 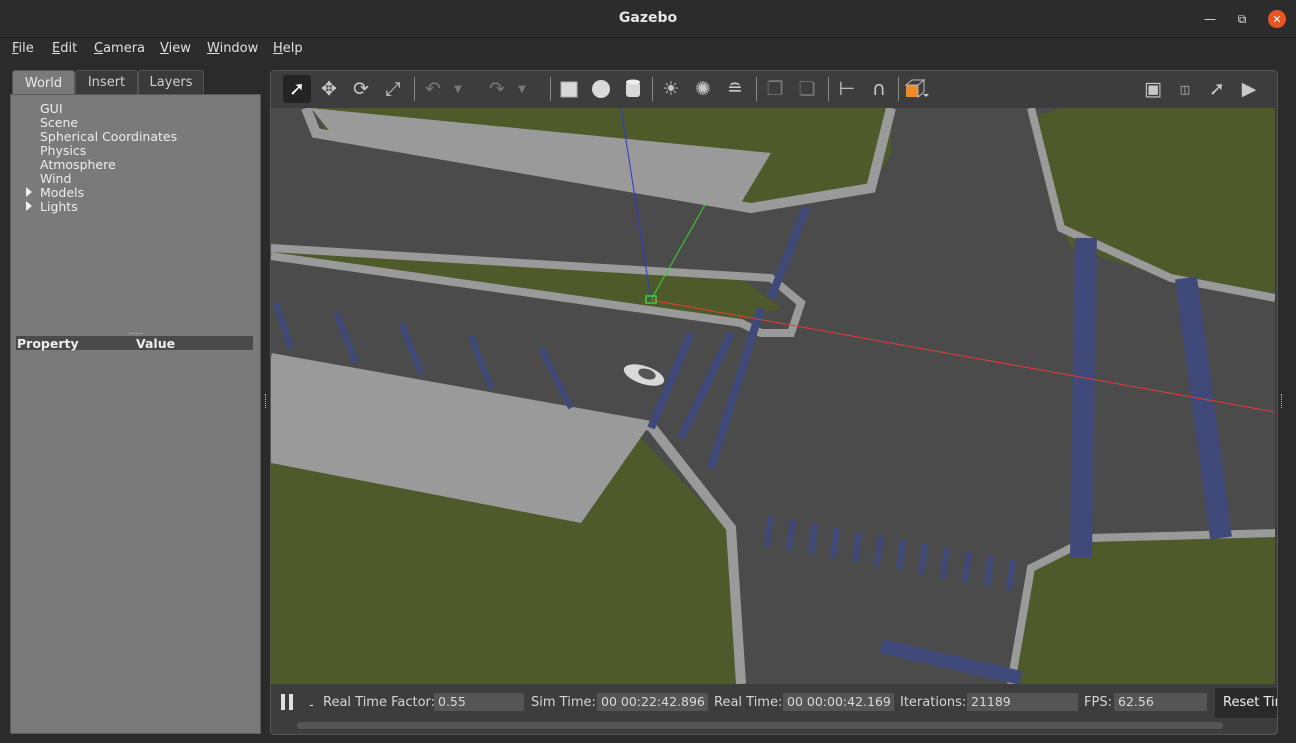 I want to click on left-splitter-handle, so click(x=266, y=401).